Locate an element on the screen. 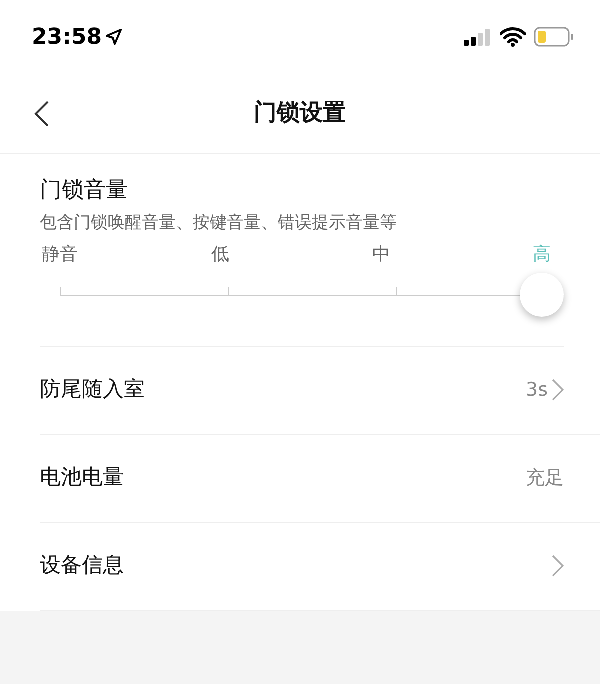 This screenshot has height=684, width=600. volume-option: 静音 is located at coordinates (60, 254).